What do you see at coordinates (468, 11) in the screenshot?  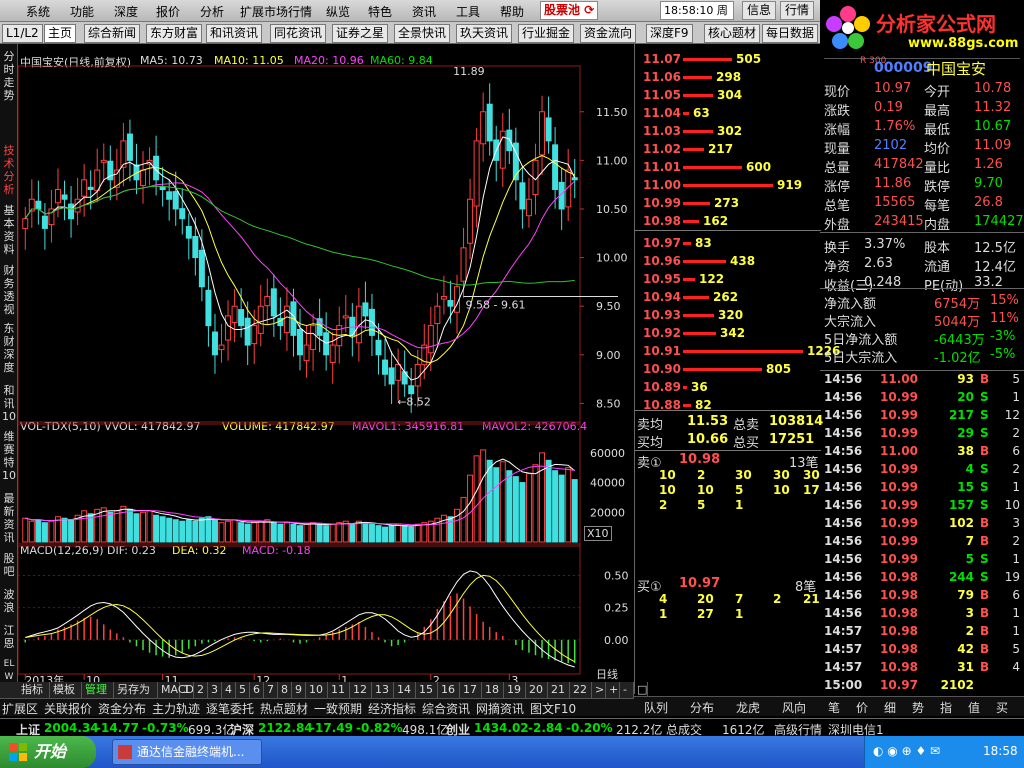 I see `menu-tools: 工具` at bounding box center [468, 11].